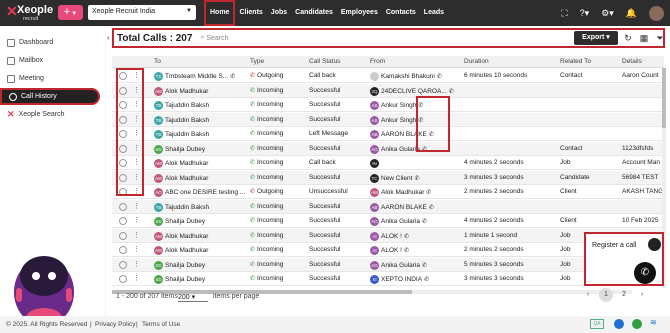 The image size is (670, 333). I want to click on qa-badge: QA, so click(597, 324).